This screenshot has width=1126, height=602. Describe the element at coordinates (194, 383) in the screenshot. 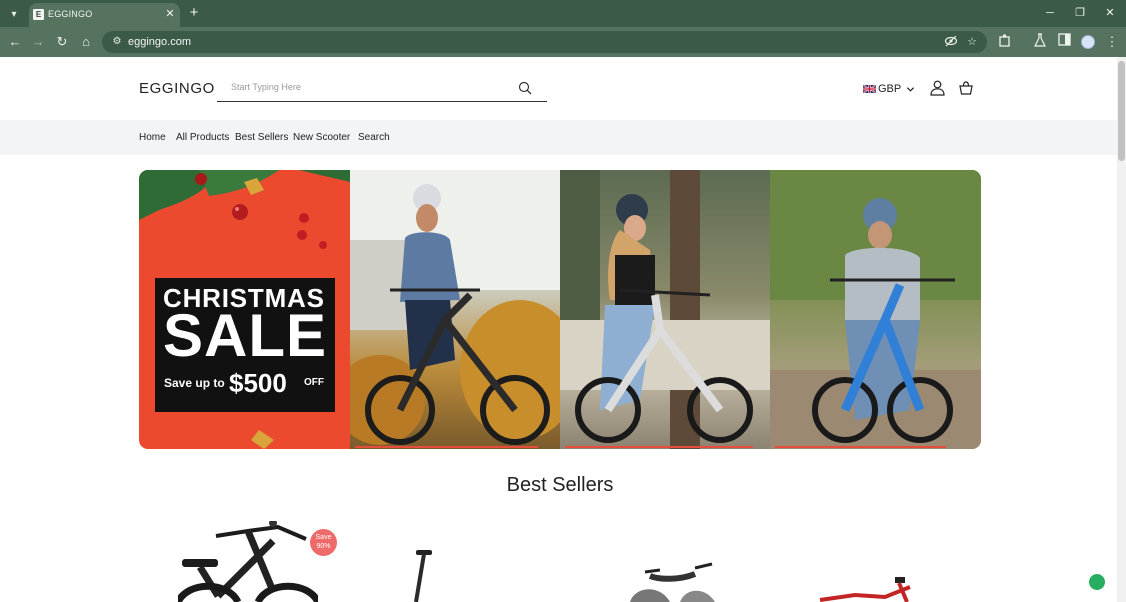

I see `sale-save-up-to: Save up to` at that location.